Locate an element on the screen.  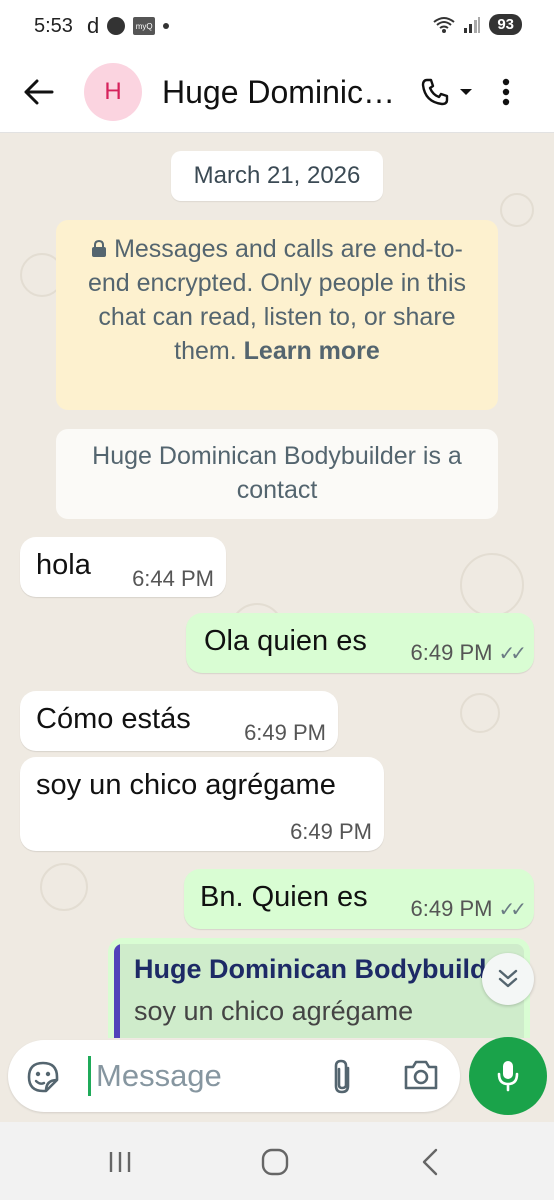
message-bubble: Bn. Quien es 6:49 PM ✓✓ is located at coordinates (359, 899).